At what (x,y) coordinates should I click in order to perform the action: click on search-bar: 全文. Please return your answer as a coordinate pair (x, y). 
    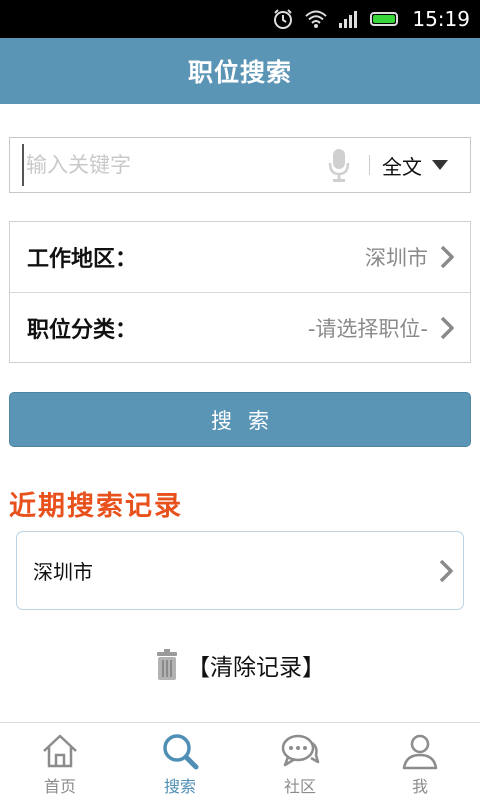
    Looking at the image, I should click on (240, 165).